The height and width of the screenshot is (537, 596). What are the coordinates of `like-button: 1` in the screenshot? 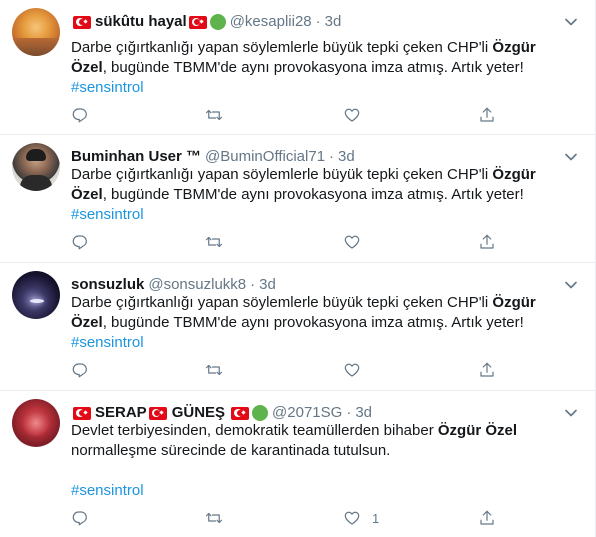 It's located at (361, 518).